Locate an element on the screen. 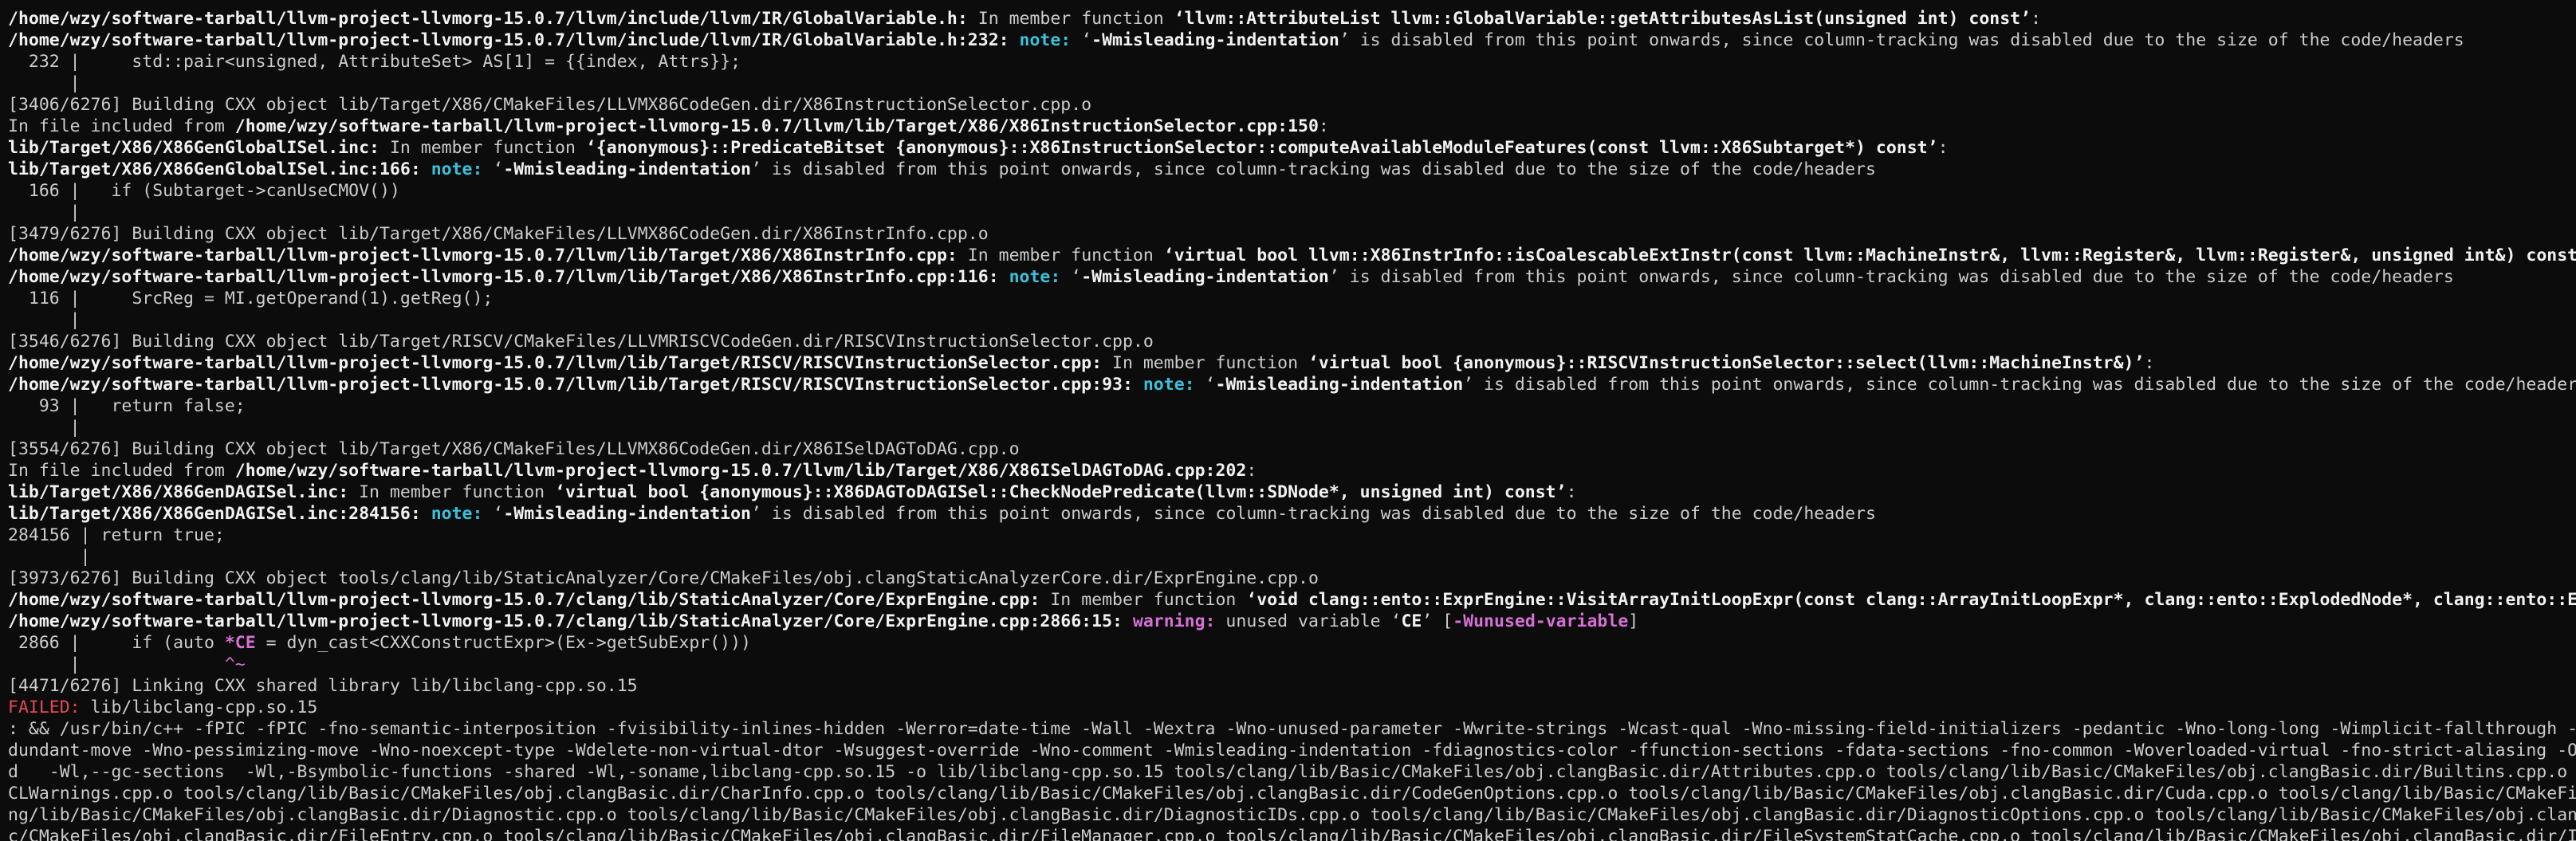 The width and height of the screenshot is (2576, 841). text-segment: 166 | if (Subtarget->canUseCMOV()) is located at coordinates (204, 191).